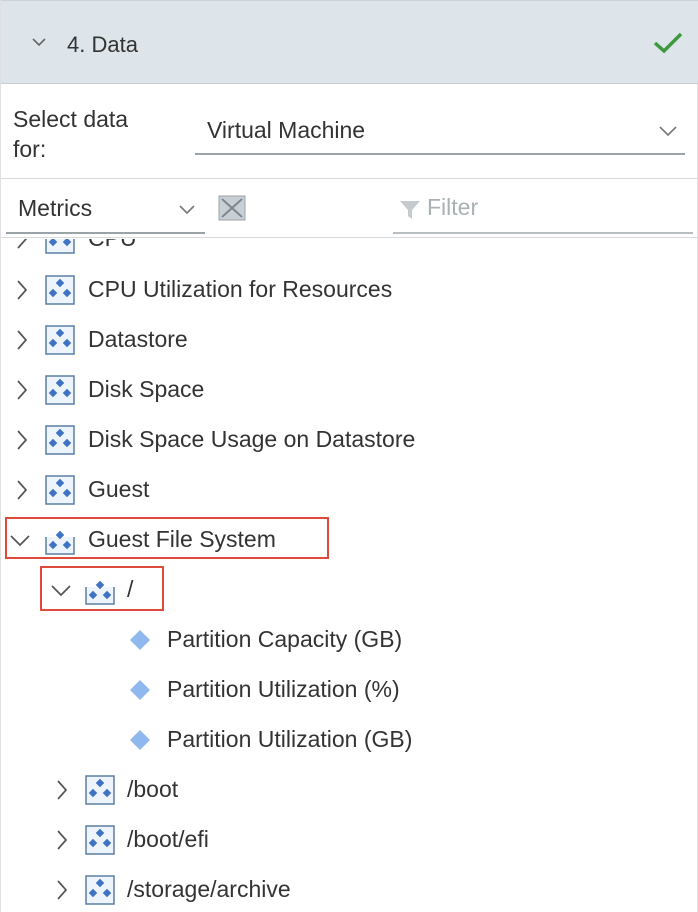 Image resolution: width=698 pixels, height=912 pixels. What do you see at coordinates (349, 249) in the screenshot?
I see `tree-node-cpu: CPU` at bounding box center [349, 249].